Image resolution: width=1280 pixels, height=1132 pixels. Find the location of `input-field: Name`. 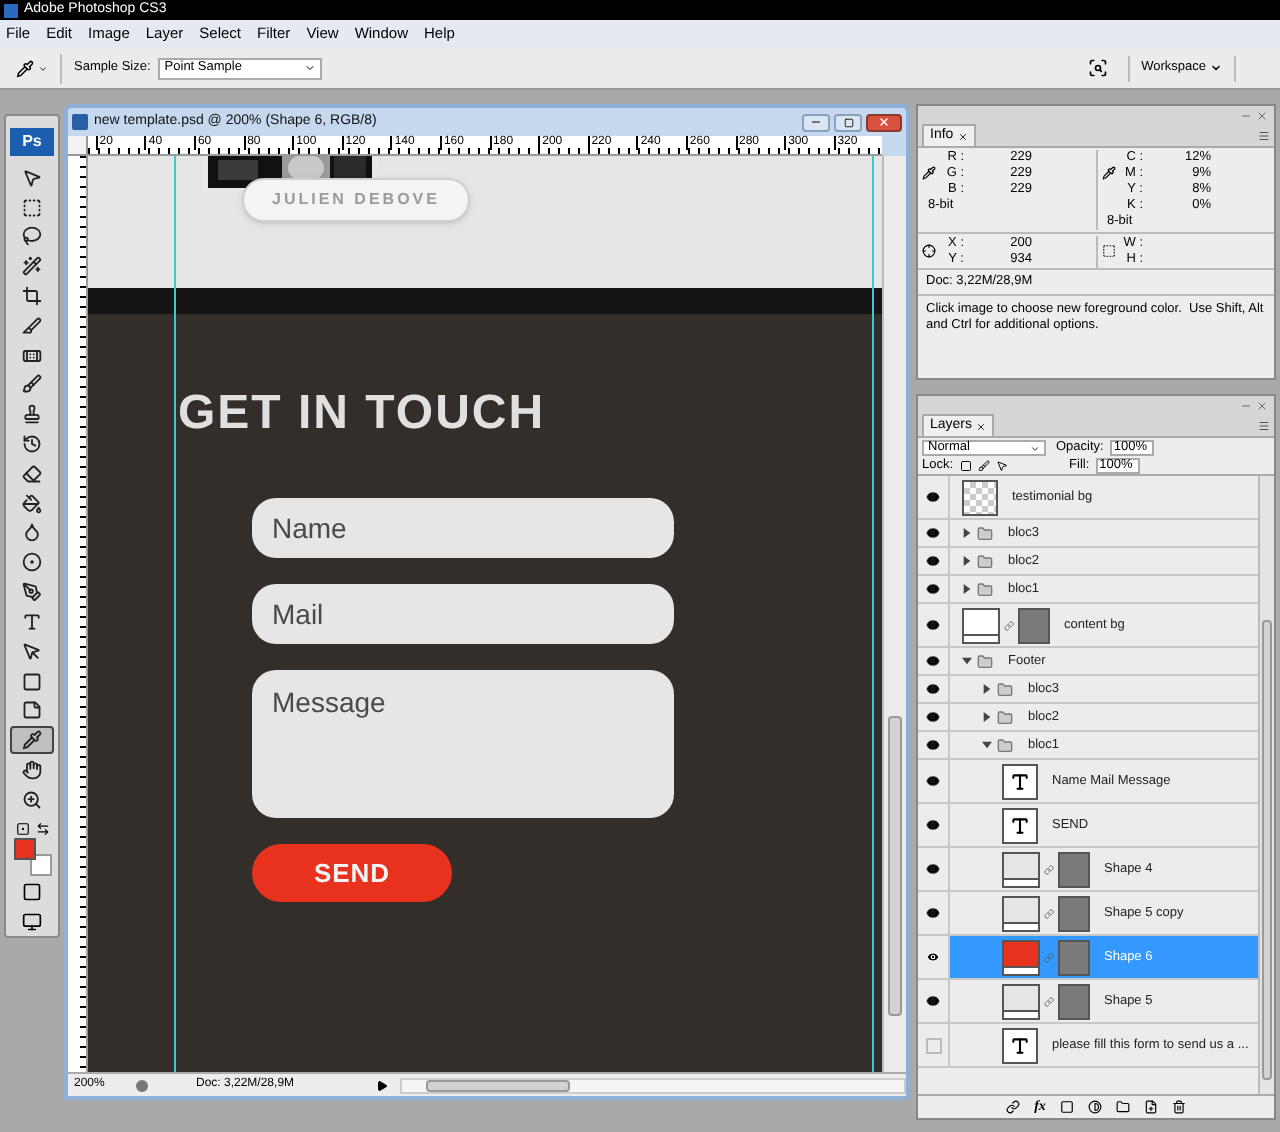

input-field: Name is located at coordinates (463, 528).